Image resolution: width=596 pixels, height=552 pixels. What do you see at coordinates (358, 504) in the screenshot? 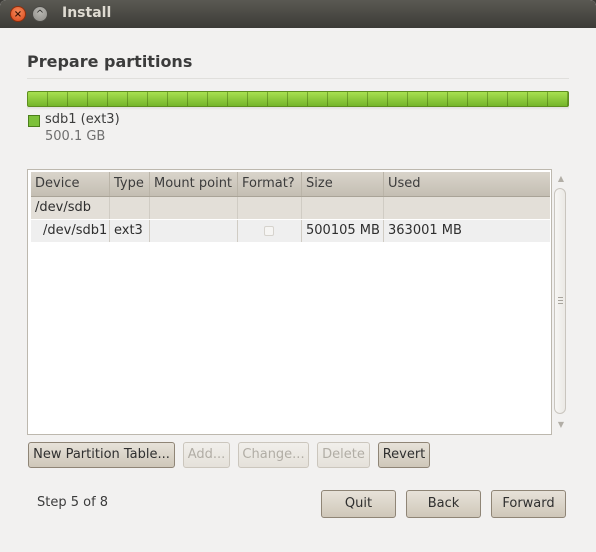
I see `quit-button: Quit` at bounding box center [358, 504].